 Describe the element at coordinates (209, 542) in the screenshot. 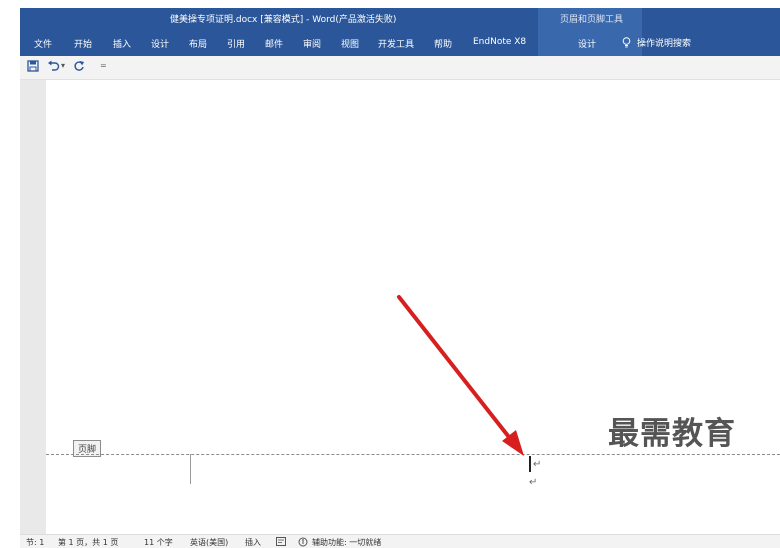

I see `status-language: 英语(美国)` at that location.